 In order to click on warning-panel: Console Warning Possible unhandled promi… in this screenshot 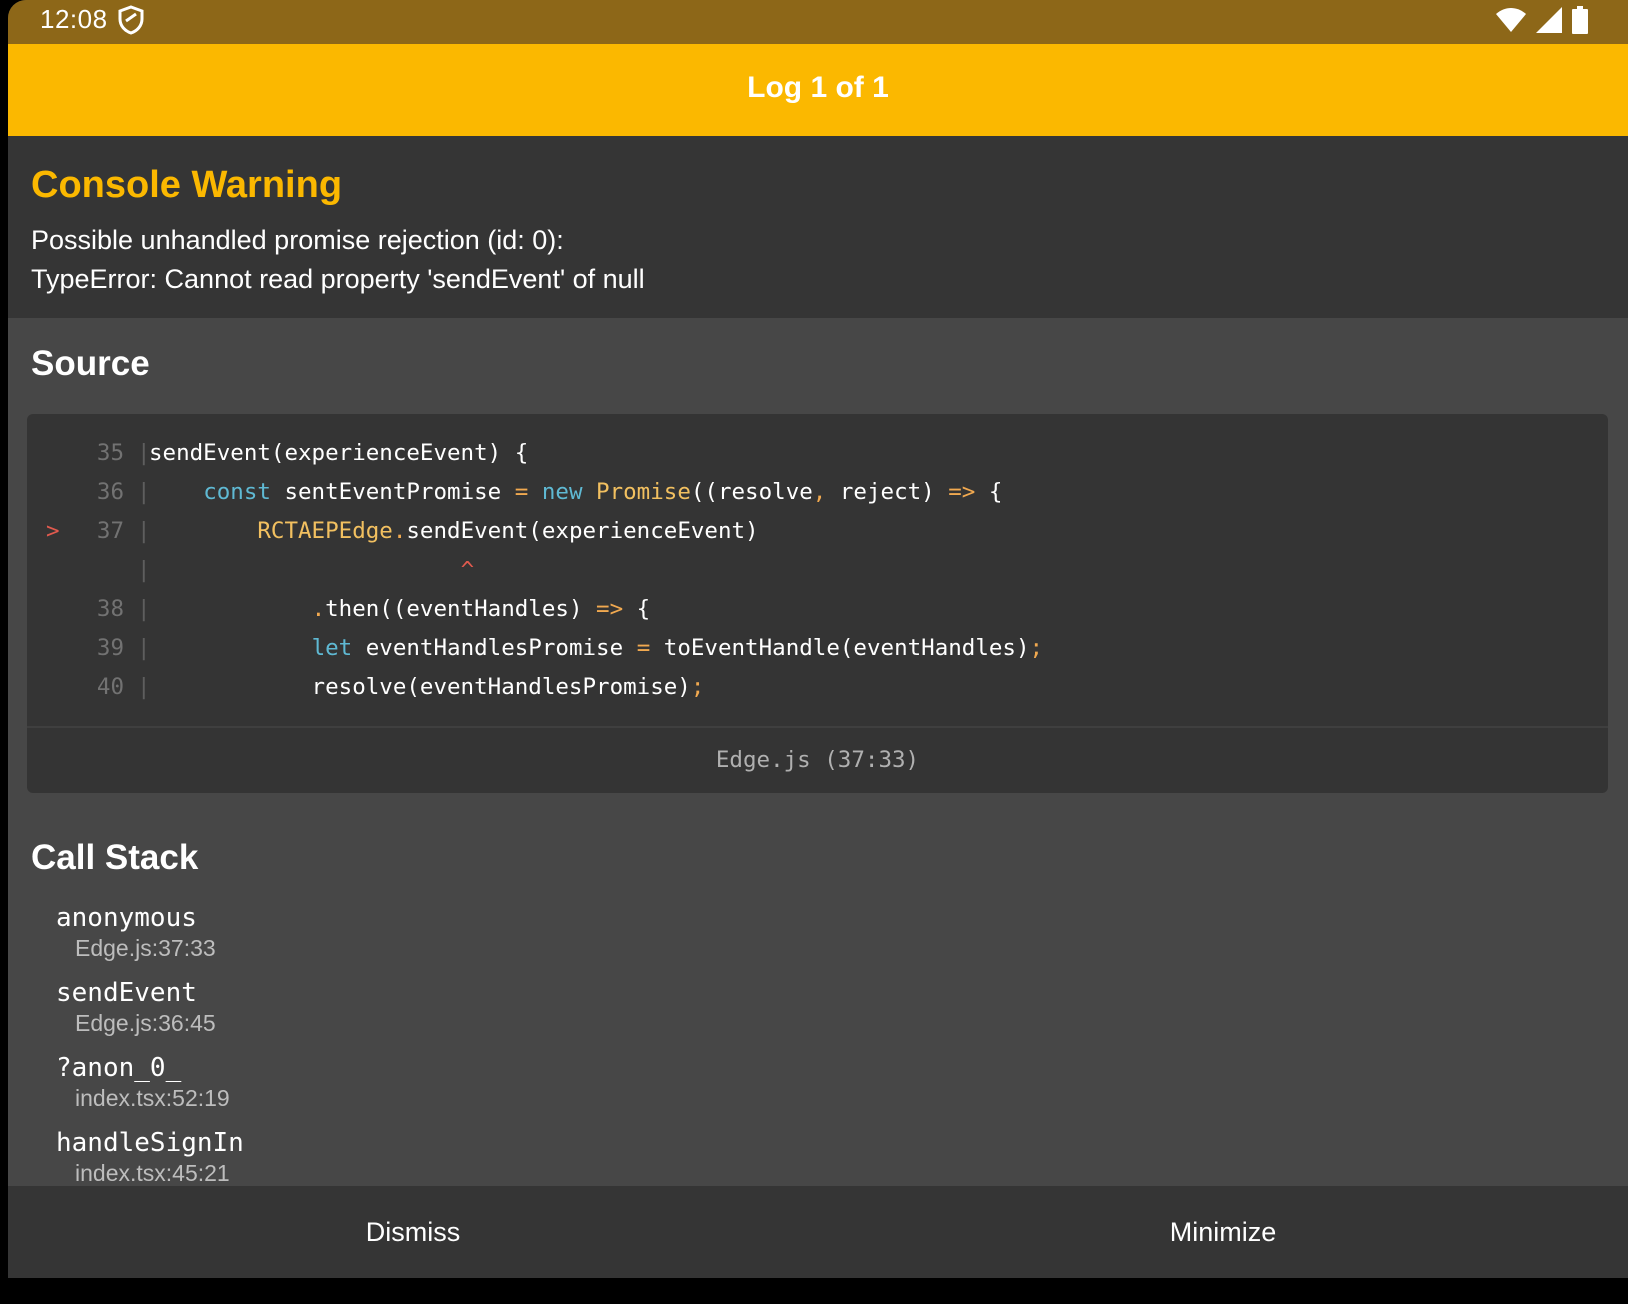, I will do `click(818, 227)`.